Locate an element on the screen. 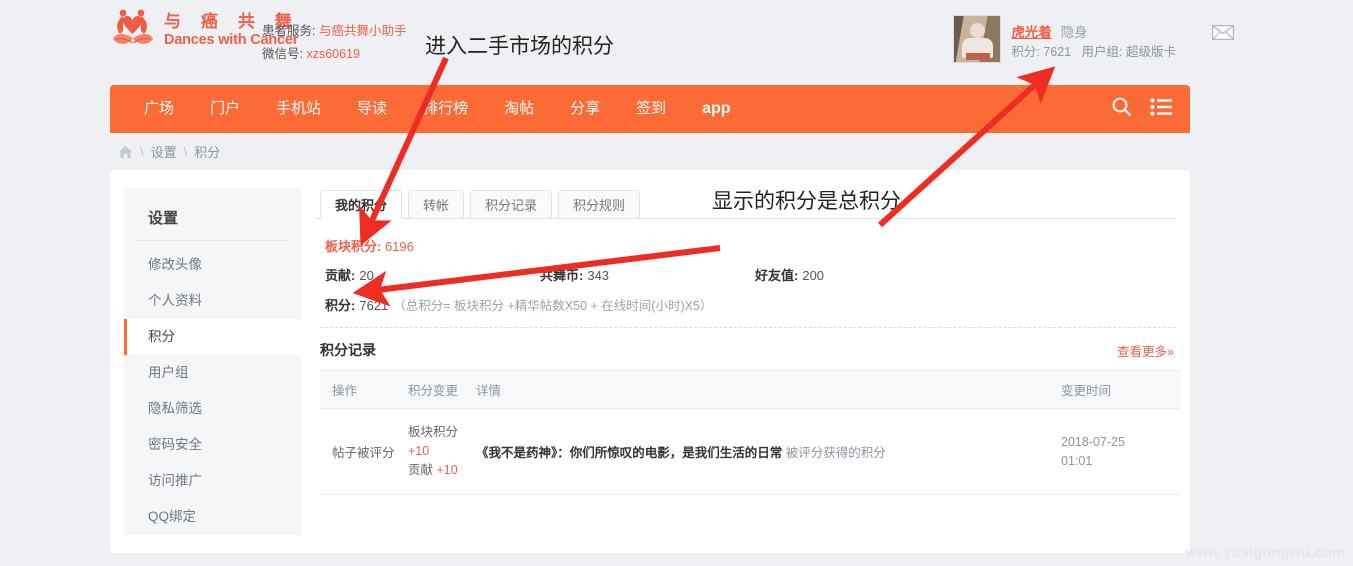  records-header: 积分记录 查看更多» is located at coordinates (745, 349).